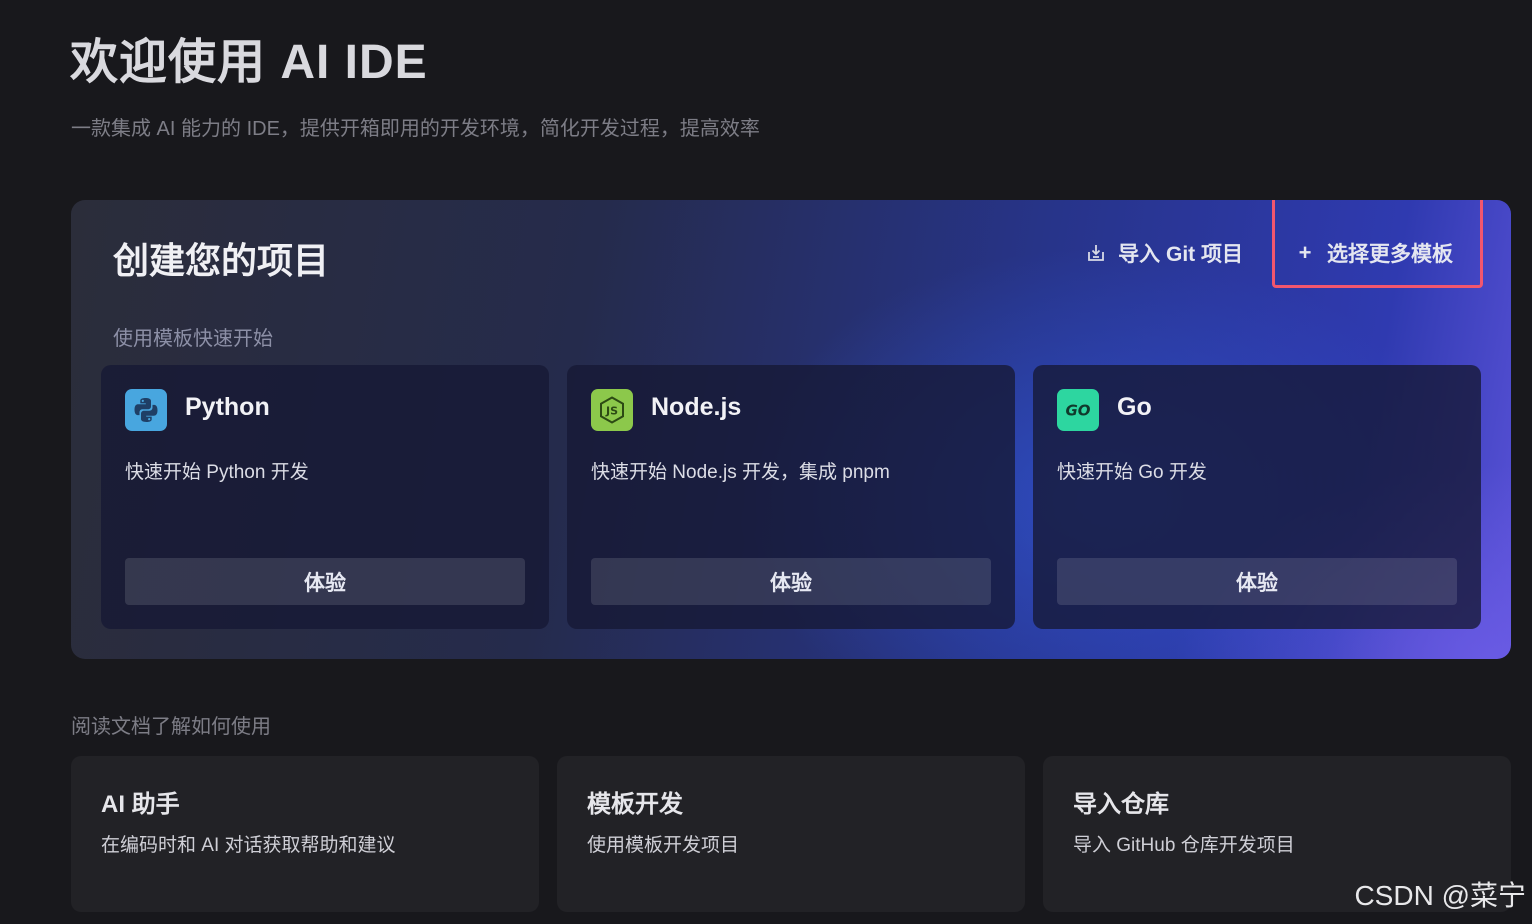 This screenshot has width=1532, height=924. What do you see at coordinates (193, 339) in the screenshot?
I see `templates-subtitle: 使用模板快速开始` at bounding box center [193, 339].